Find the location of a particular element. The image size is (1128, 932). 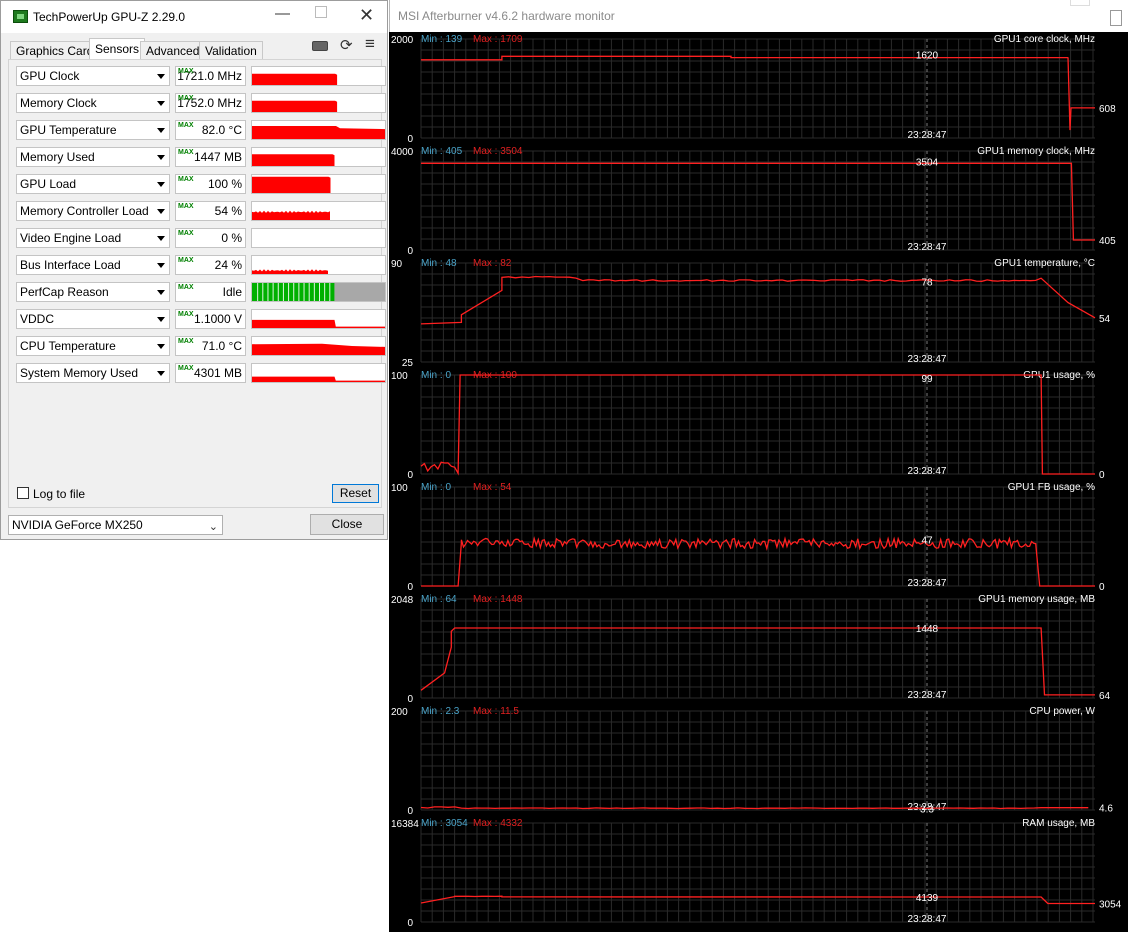

end-value: 608 is located at coordinates (1107, 109).